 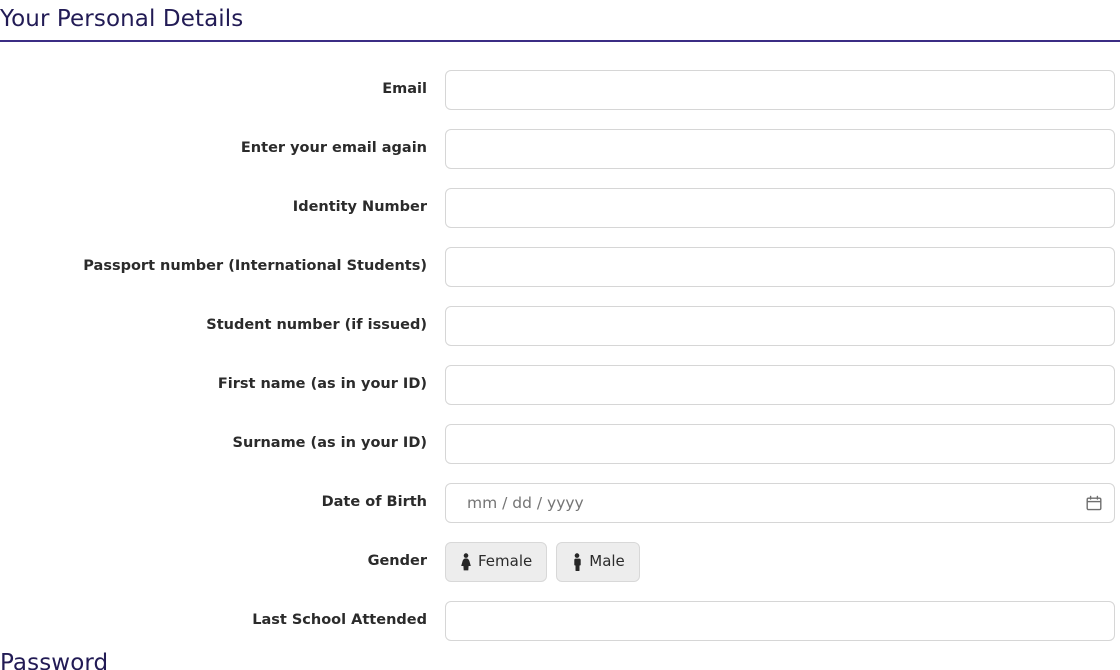 I want to click on input-passport-number-international-students, so click(x=780, y=266).